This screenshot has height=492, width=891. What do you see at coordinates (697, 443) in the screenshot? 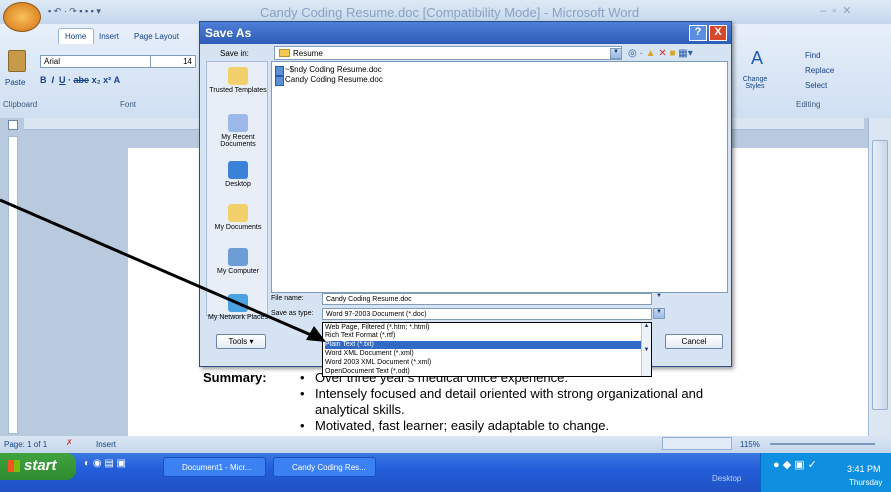
I see `view-buttons` at bounding box center [697, 443].